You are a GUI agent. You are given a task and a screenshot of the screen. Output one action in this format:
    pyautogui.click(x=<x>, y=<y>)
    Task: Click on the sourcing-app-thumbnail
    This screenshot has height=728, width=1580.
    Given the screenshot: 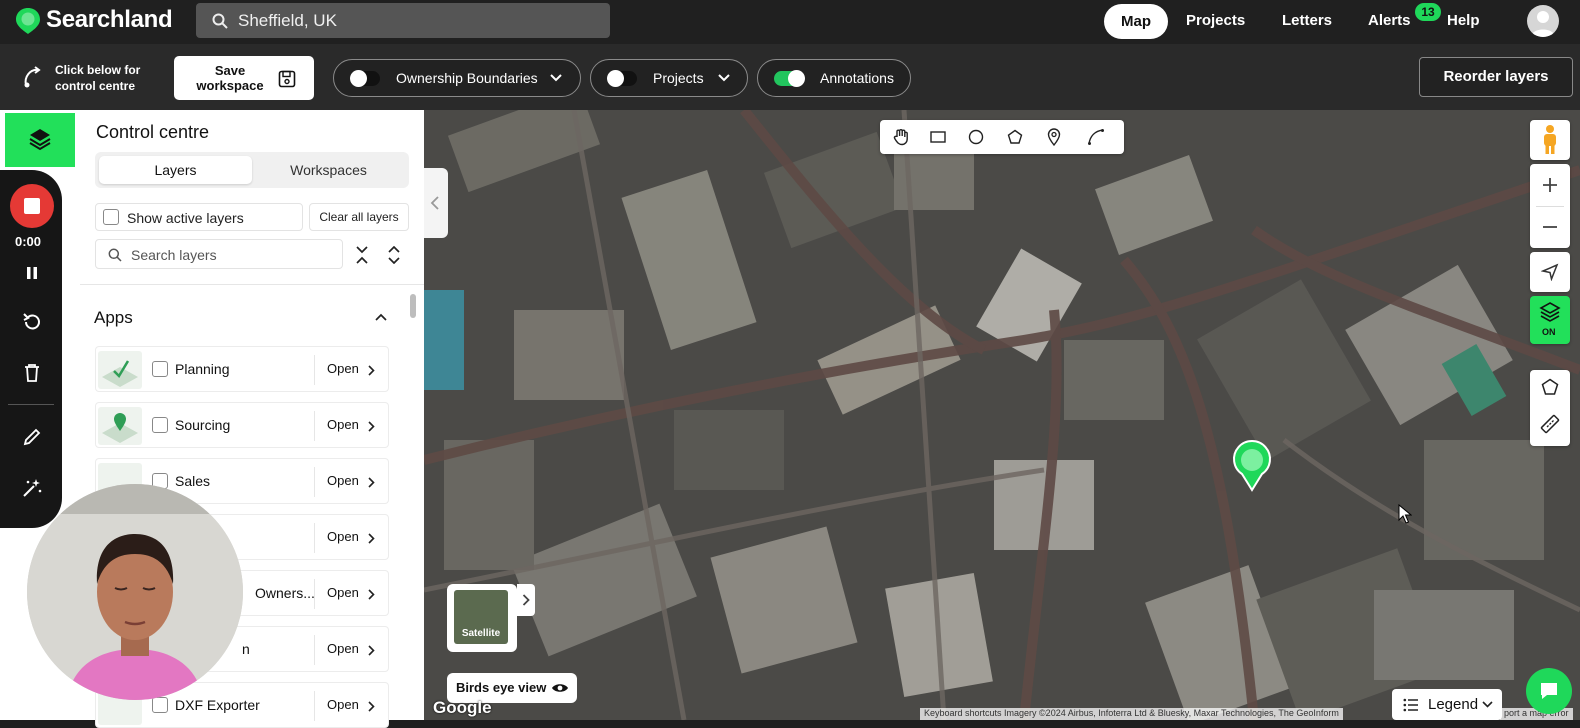 What is the action you would take?
    pyautogui.click(x=120, y=426)
    